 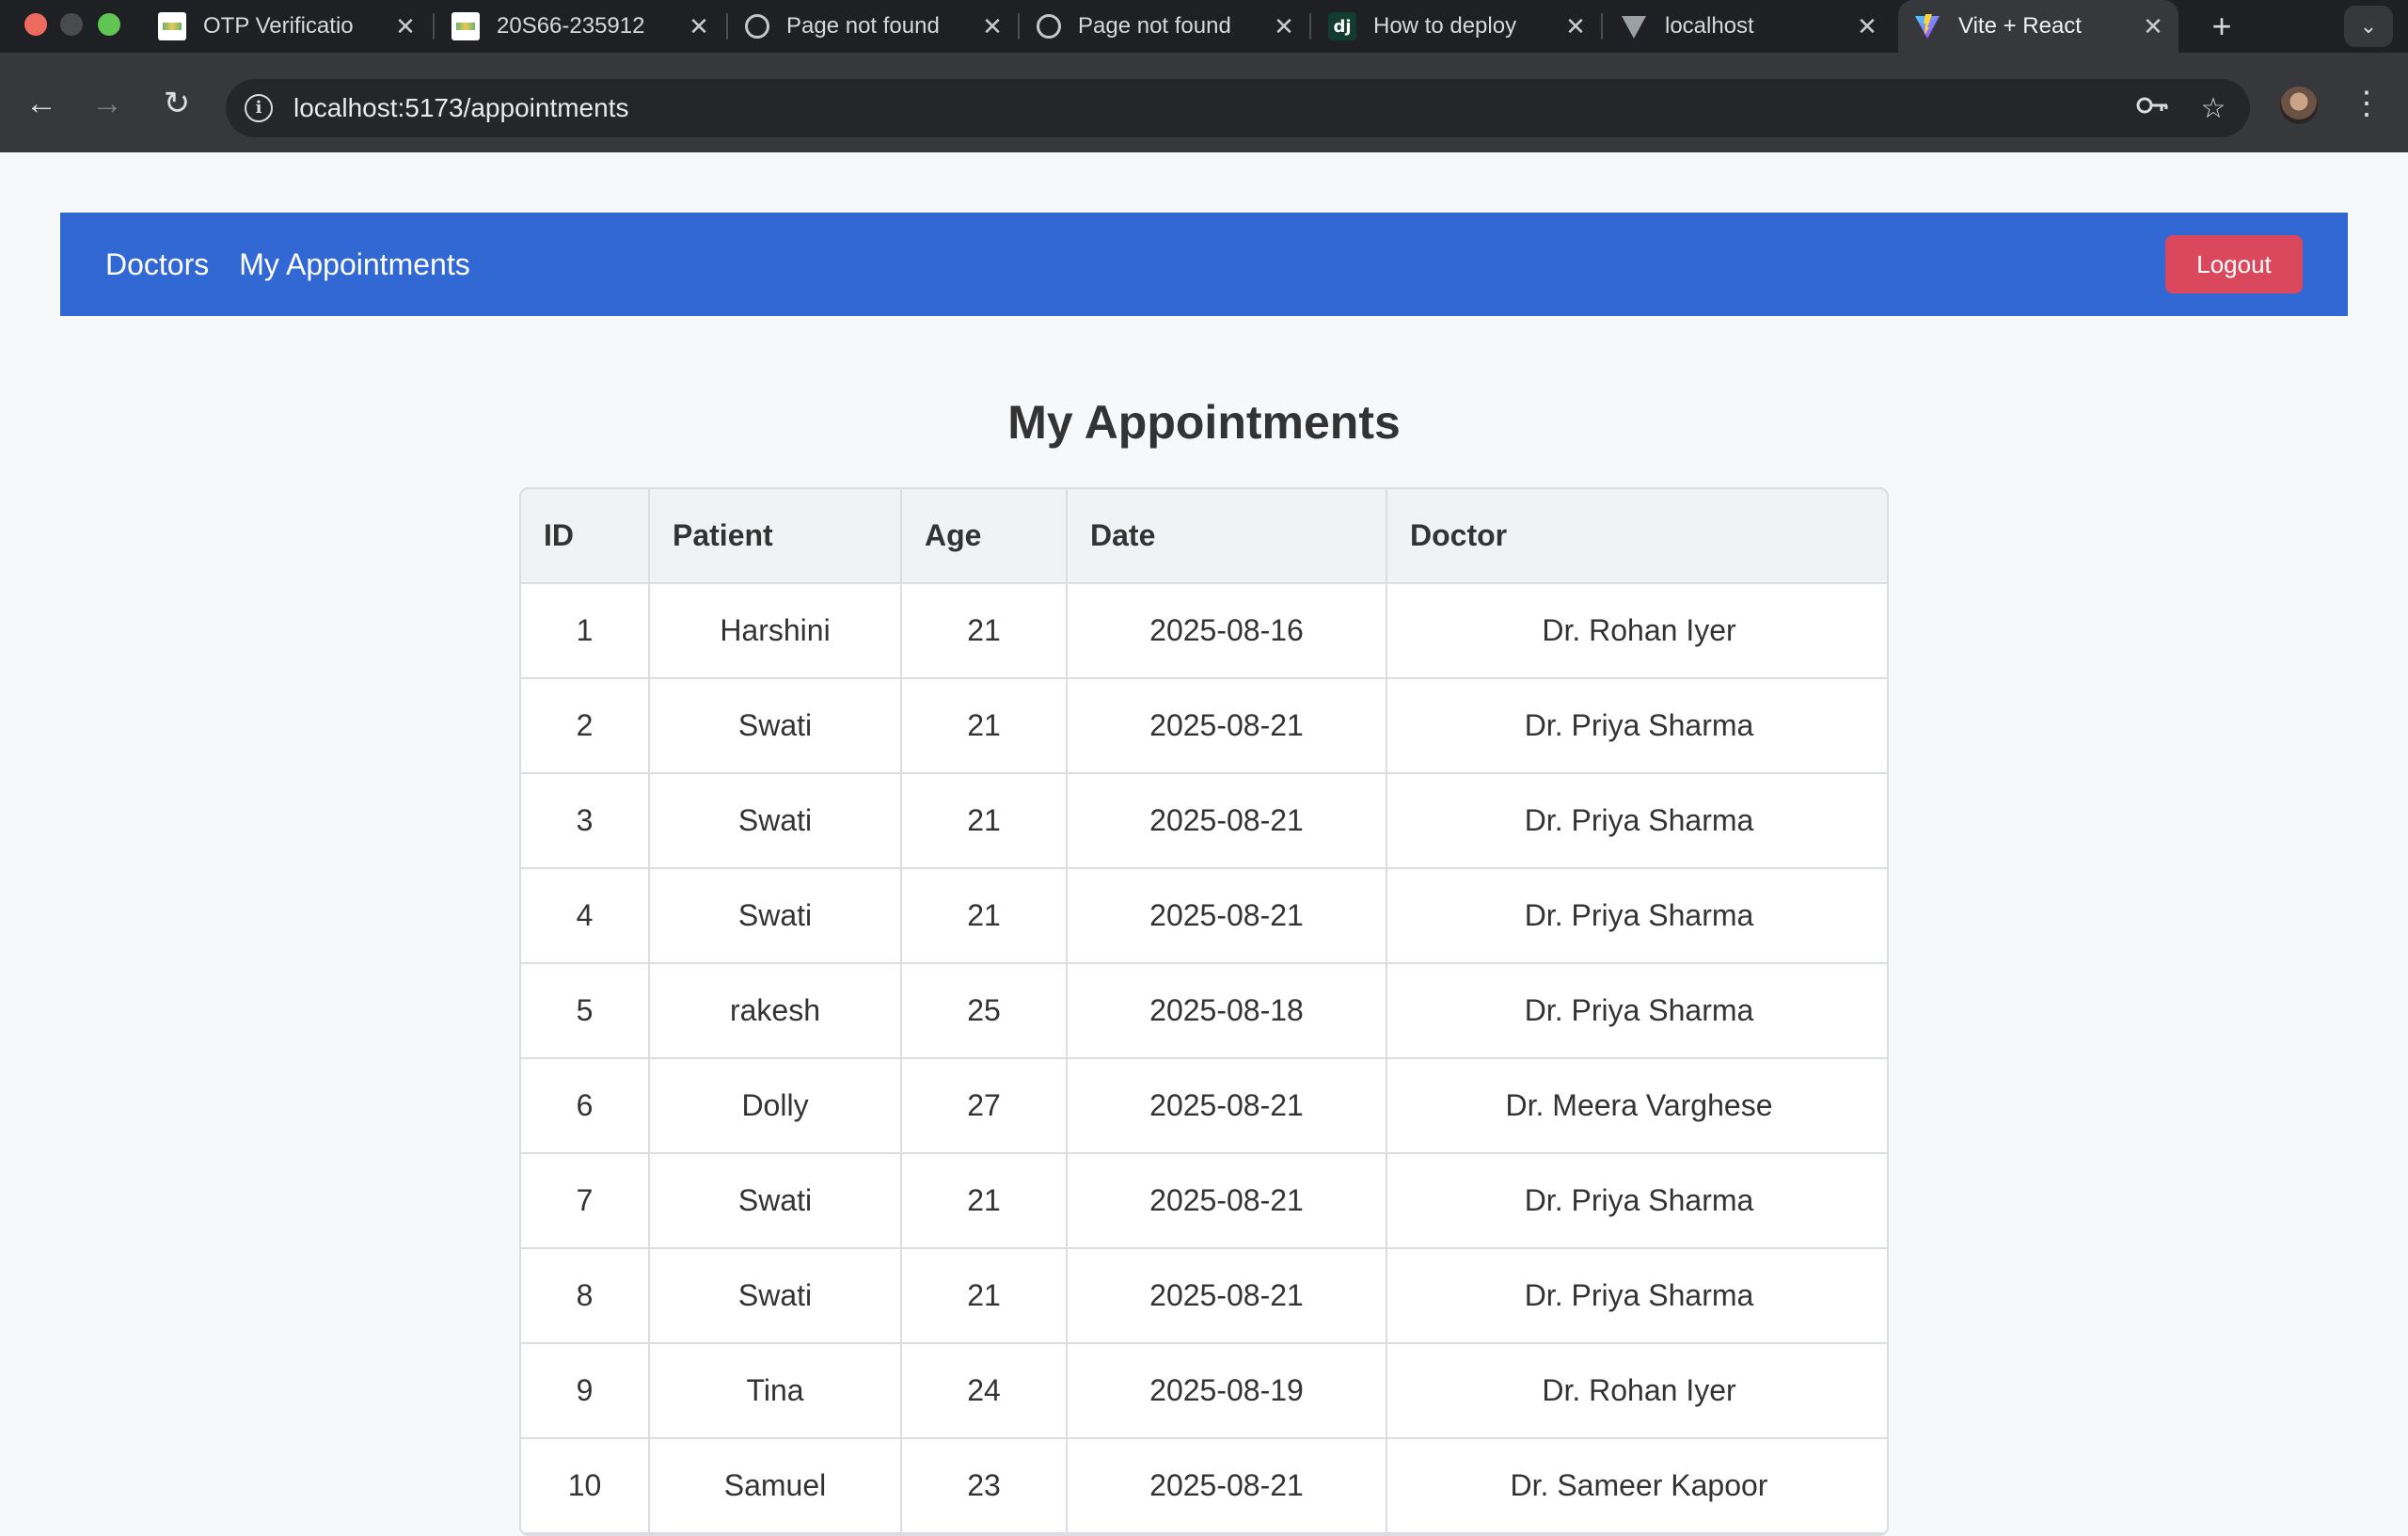 I want to click on browser-tab: localhost ✕, so click(x=1757, y=26).